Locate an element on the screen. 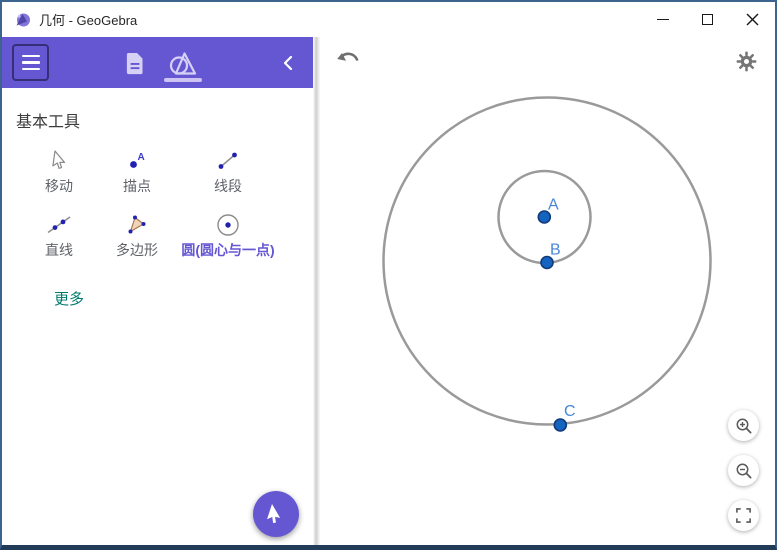  zoom-out-button is located at coordinates (743, 470).